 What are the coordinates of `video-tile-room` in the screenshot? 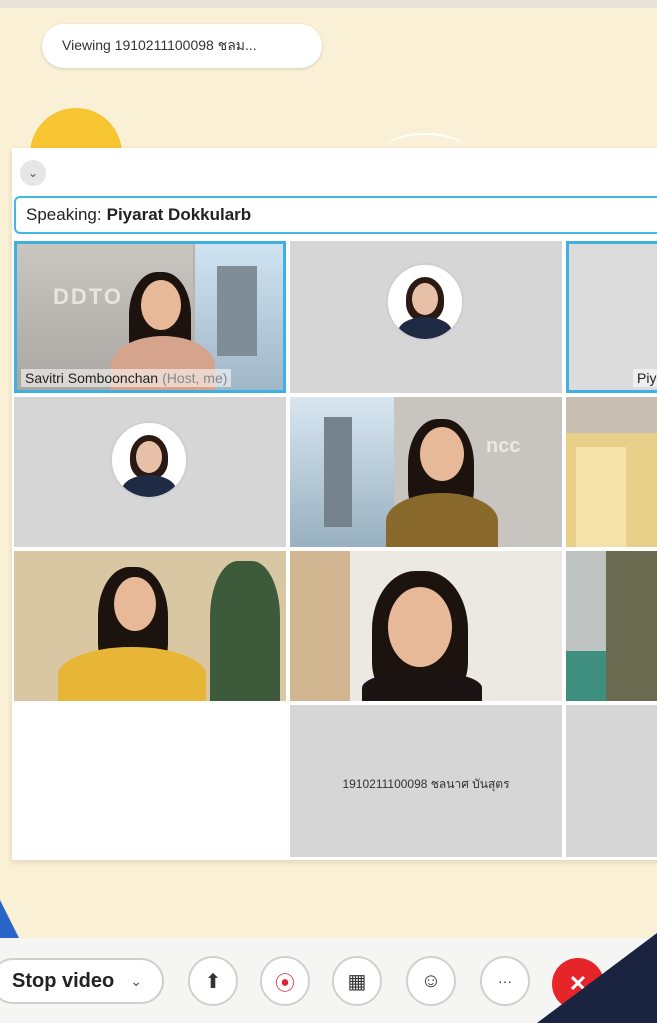 It's located at (611, 472).